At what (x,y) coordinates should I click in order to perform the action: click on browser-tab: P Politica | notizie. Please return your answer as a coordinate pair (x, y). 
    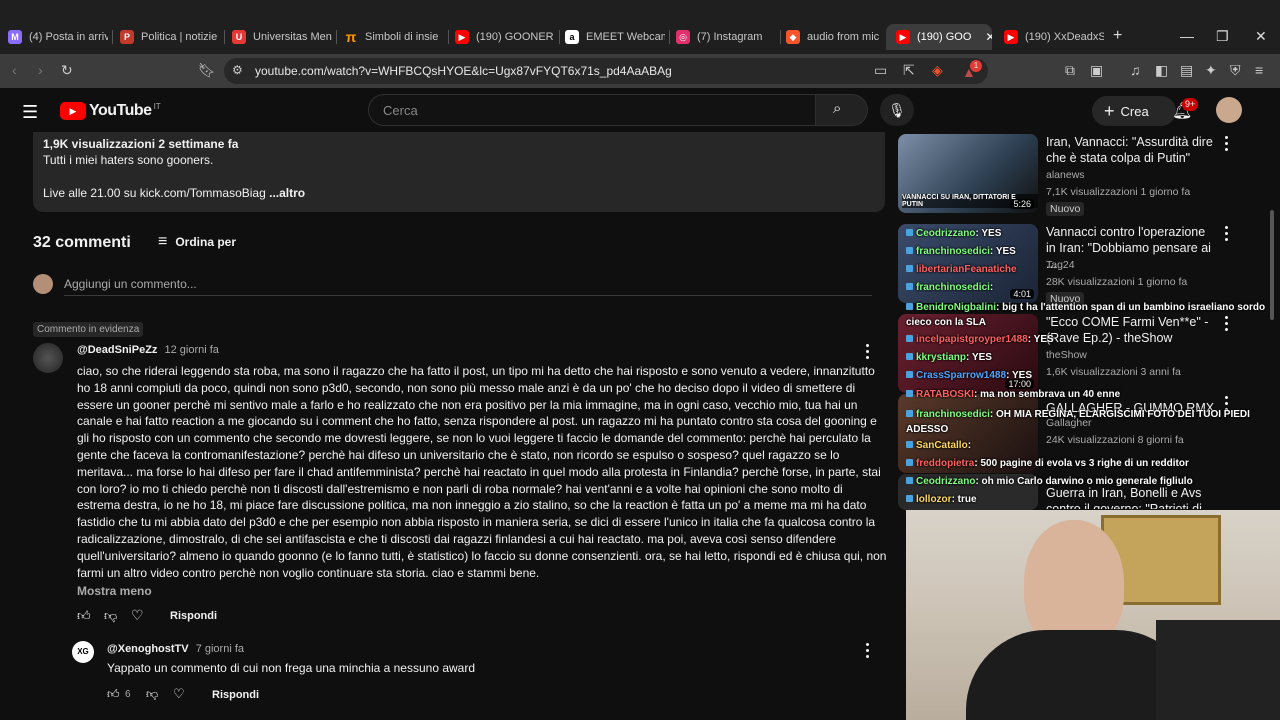
    Looking at the image, I should click on (170, 37).